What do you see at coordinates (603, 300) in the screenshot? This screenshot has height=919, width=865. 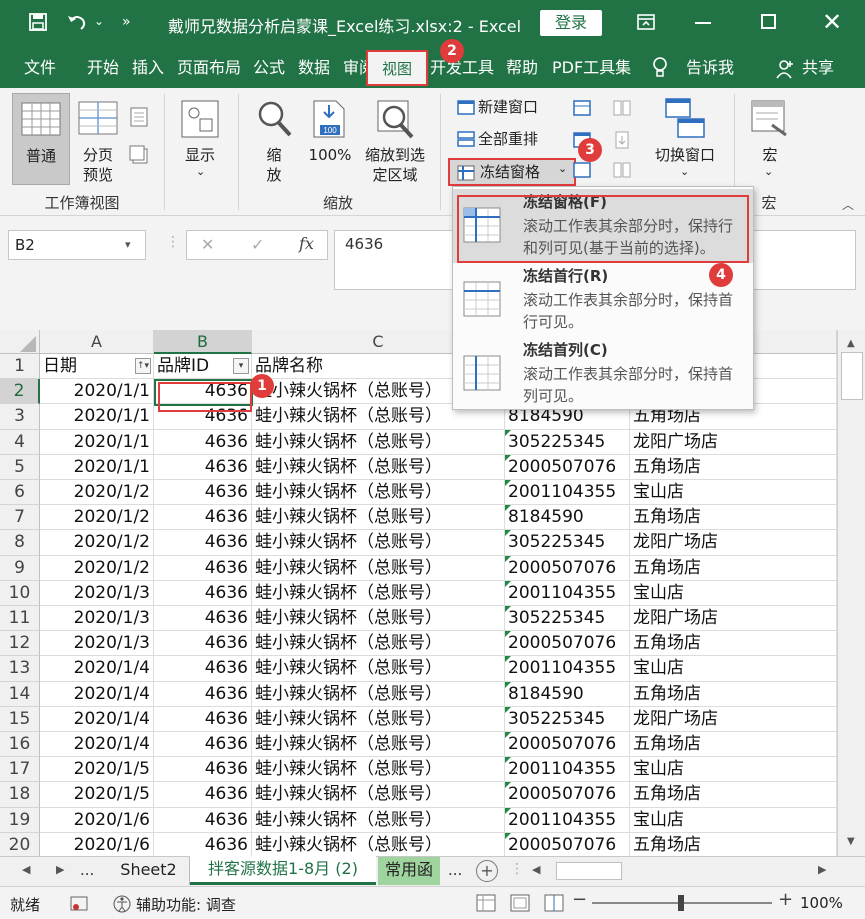 I see `menu-item-freeze-top-row: 冻结首行(R) 滚动工作表其余部分时，保持首行可见。` at bounding box center [603, 300].